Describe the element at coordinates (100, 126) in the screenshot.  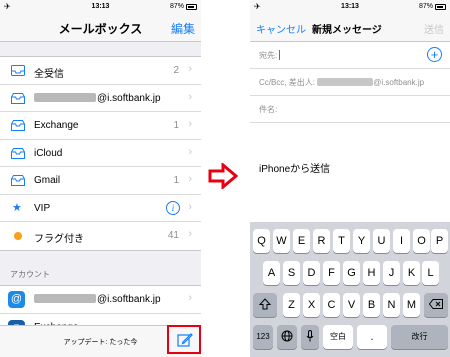
I see `mailbox-exchange: Exchange 1 ›` at that location.